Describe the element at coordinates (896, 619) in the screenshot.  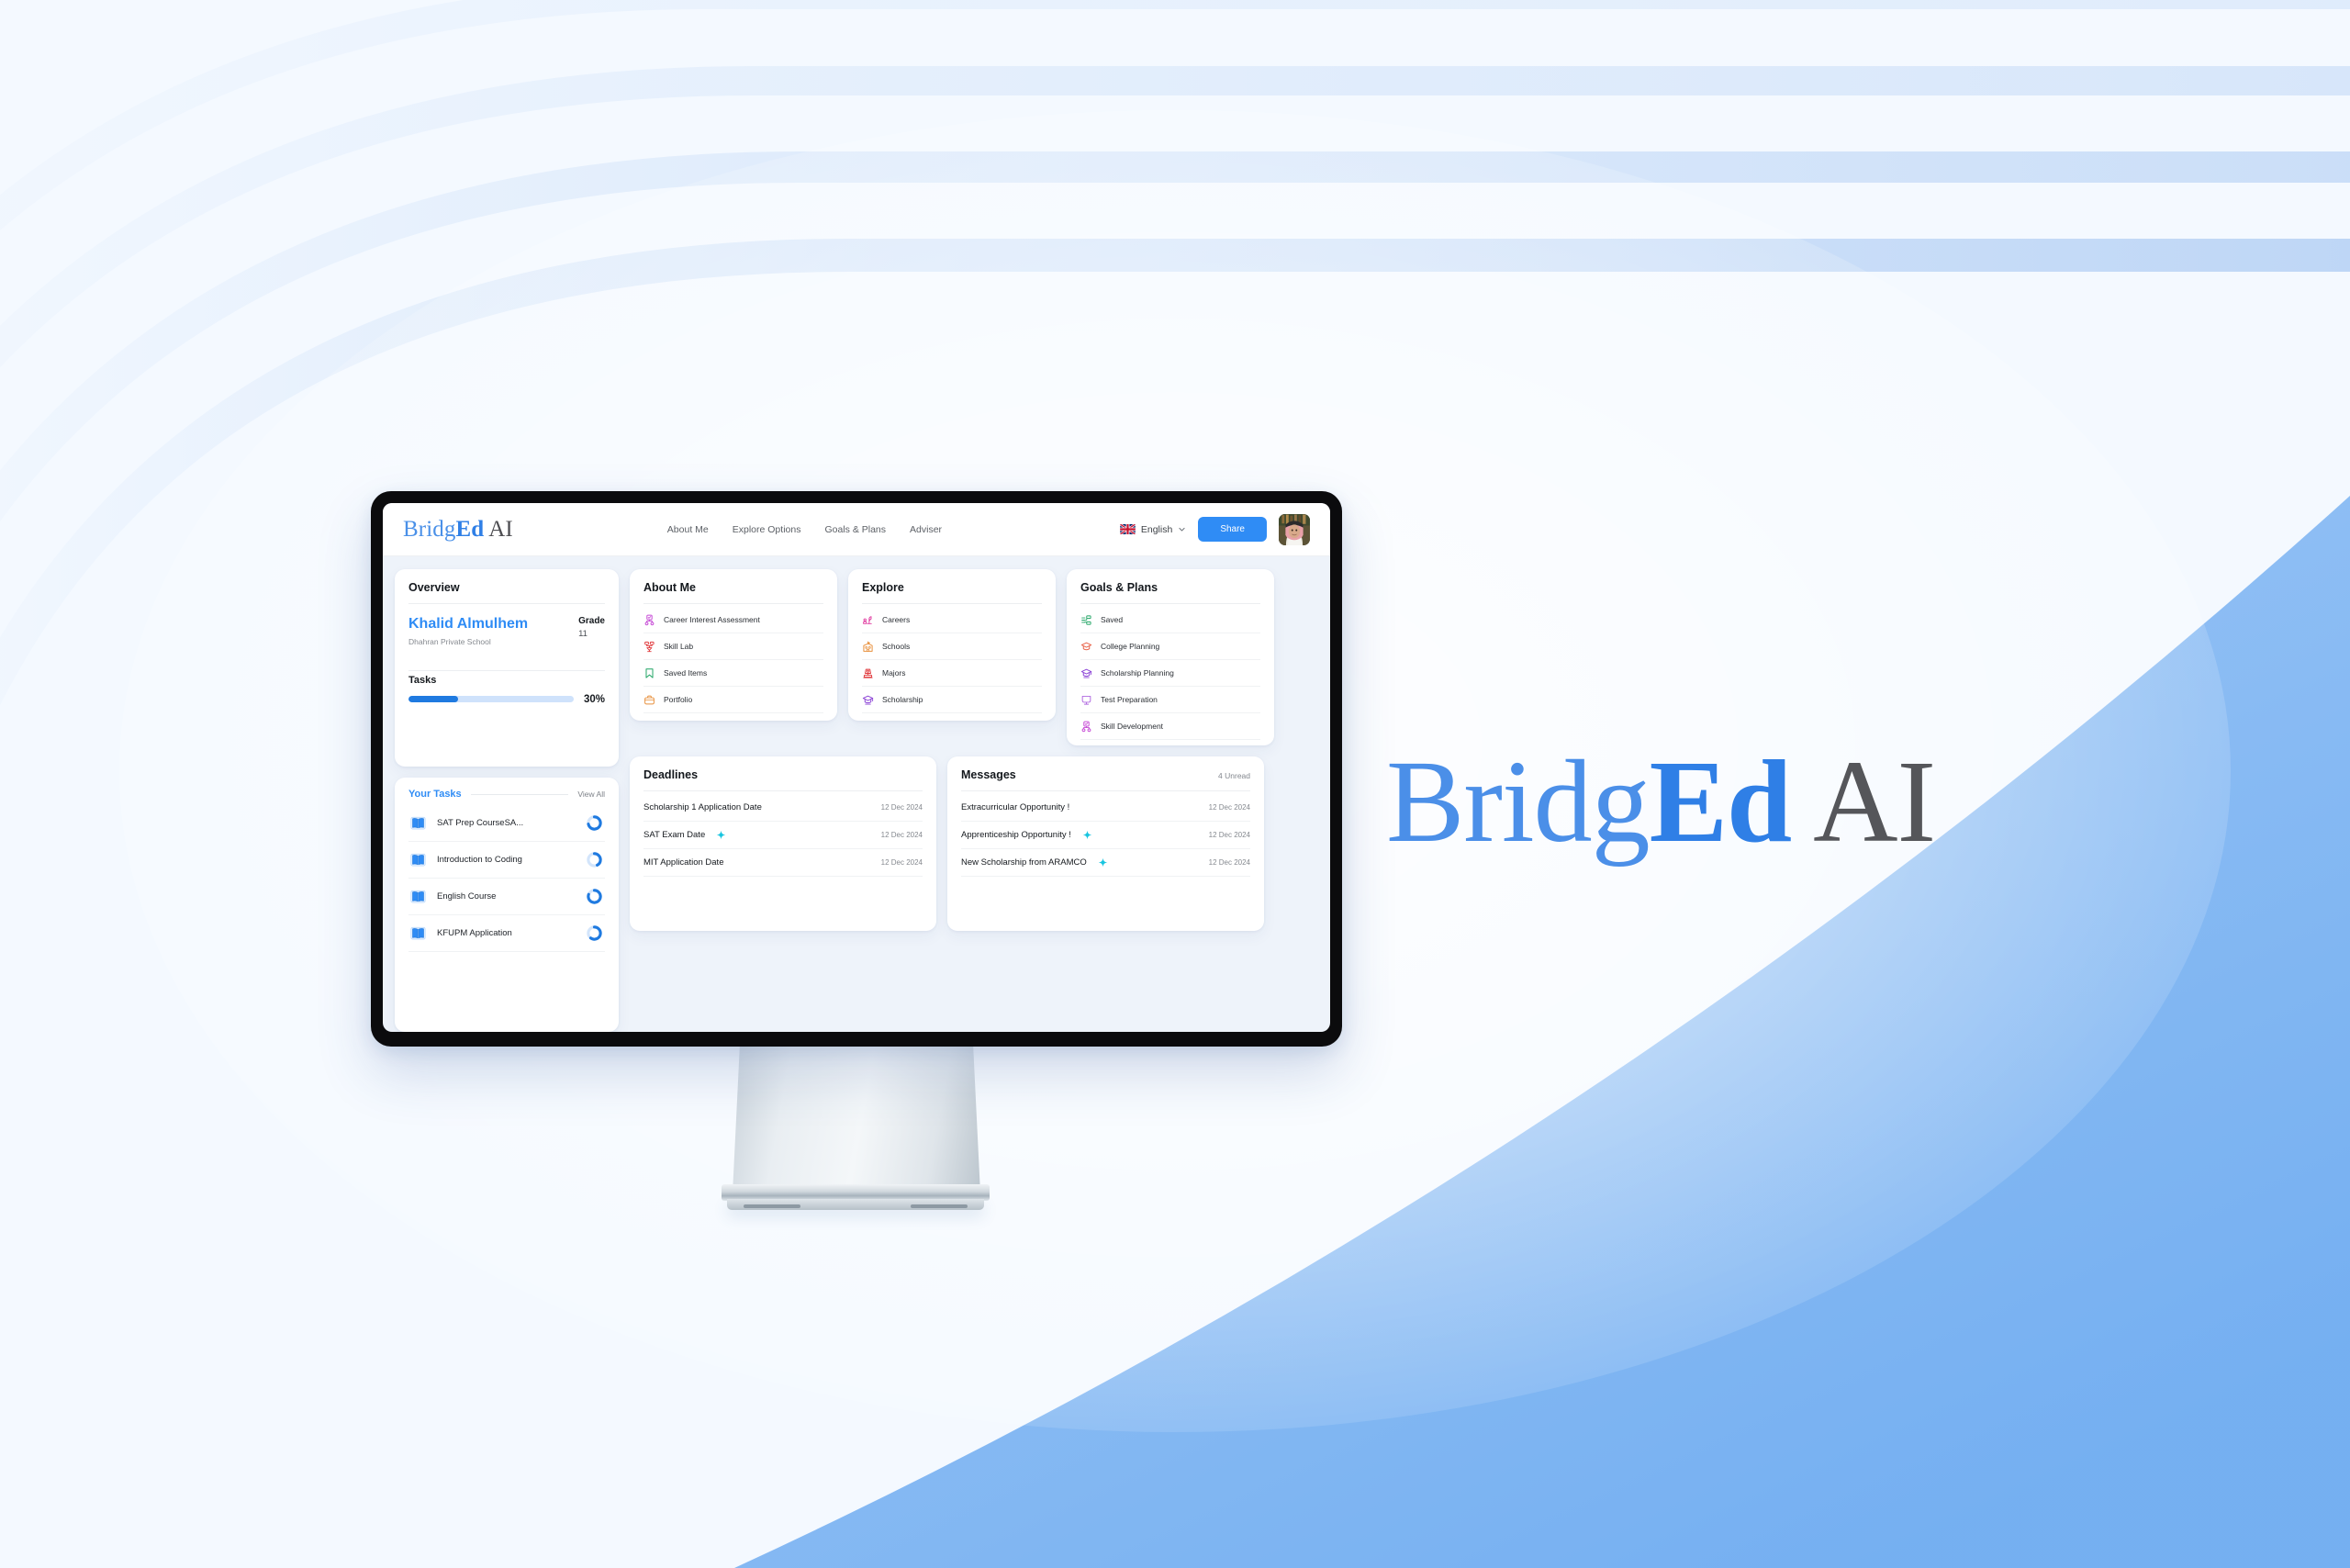
I see `list-item-label: Careers` at that location.